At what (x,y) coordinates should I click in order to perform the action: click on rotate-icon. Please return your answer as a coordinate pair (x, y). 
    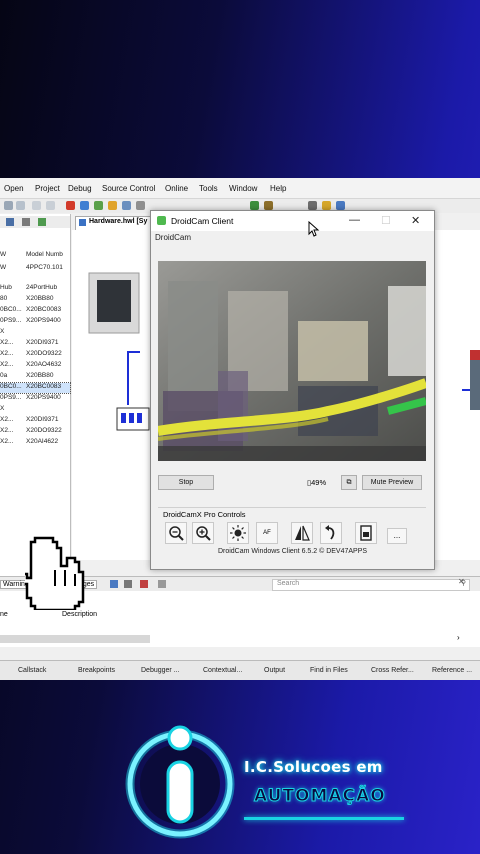
    Looking at the image, I should click on (330, 532).